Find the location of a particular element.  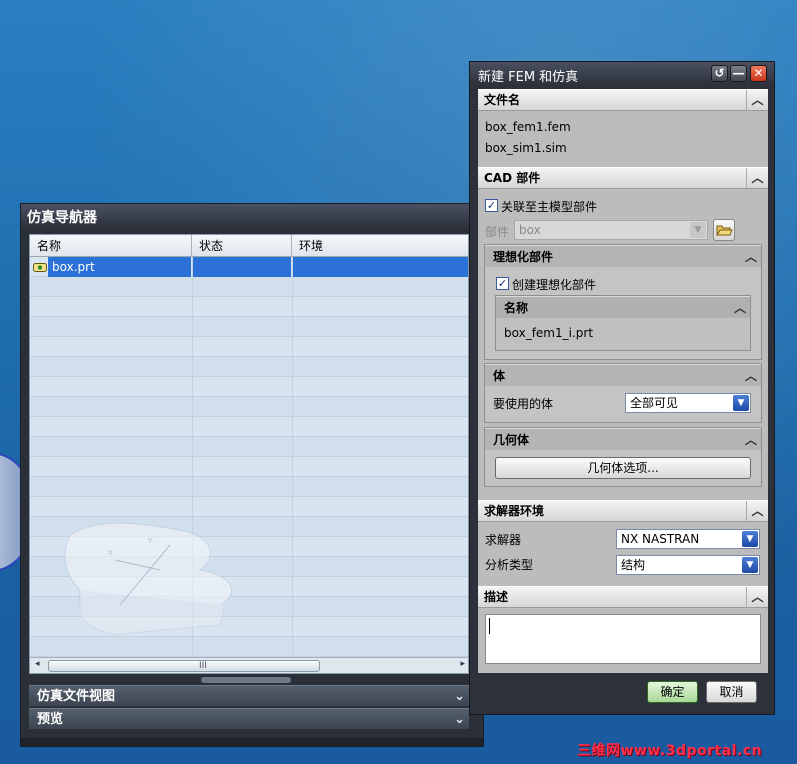

part-file-icon is located at coordinates (40, 267).